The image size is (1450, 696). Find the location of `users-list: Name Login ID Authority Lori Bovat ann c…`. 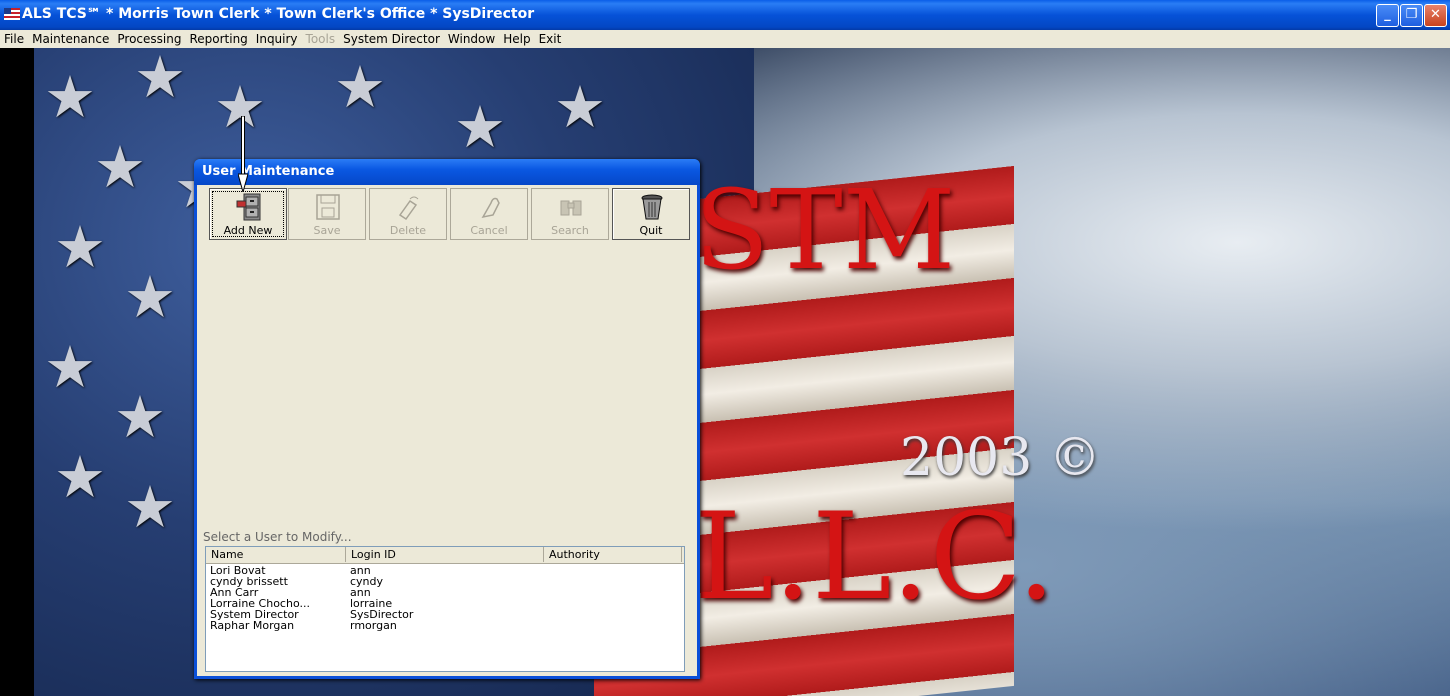

users-list: Name Login ID Authority Lori Bovat ann c… is located at coordinates (445, 609).